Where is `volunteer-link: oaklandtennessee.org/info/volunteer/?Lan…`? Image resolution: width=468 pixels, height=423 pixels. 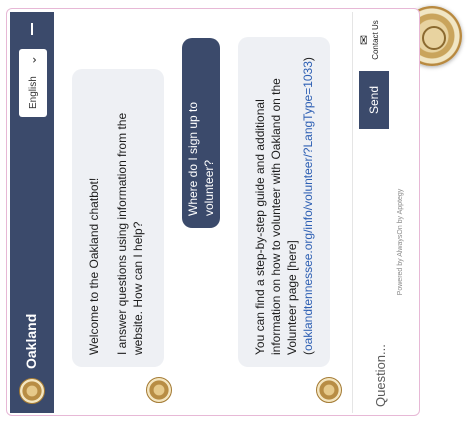
volunteer-link: oaklandtennessee.org/info/volunteer/?Lan… is located at coordinates (308, 206).